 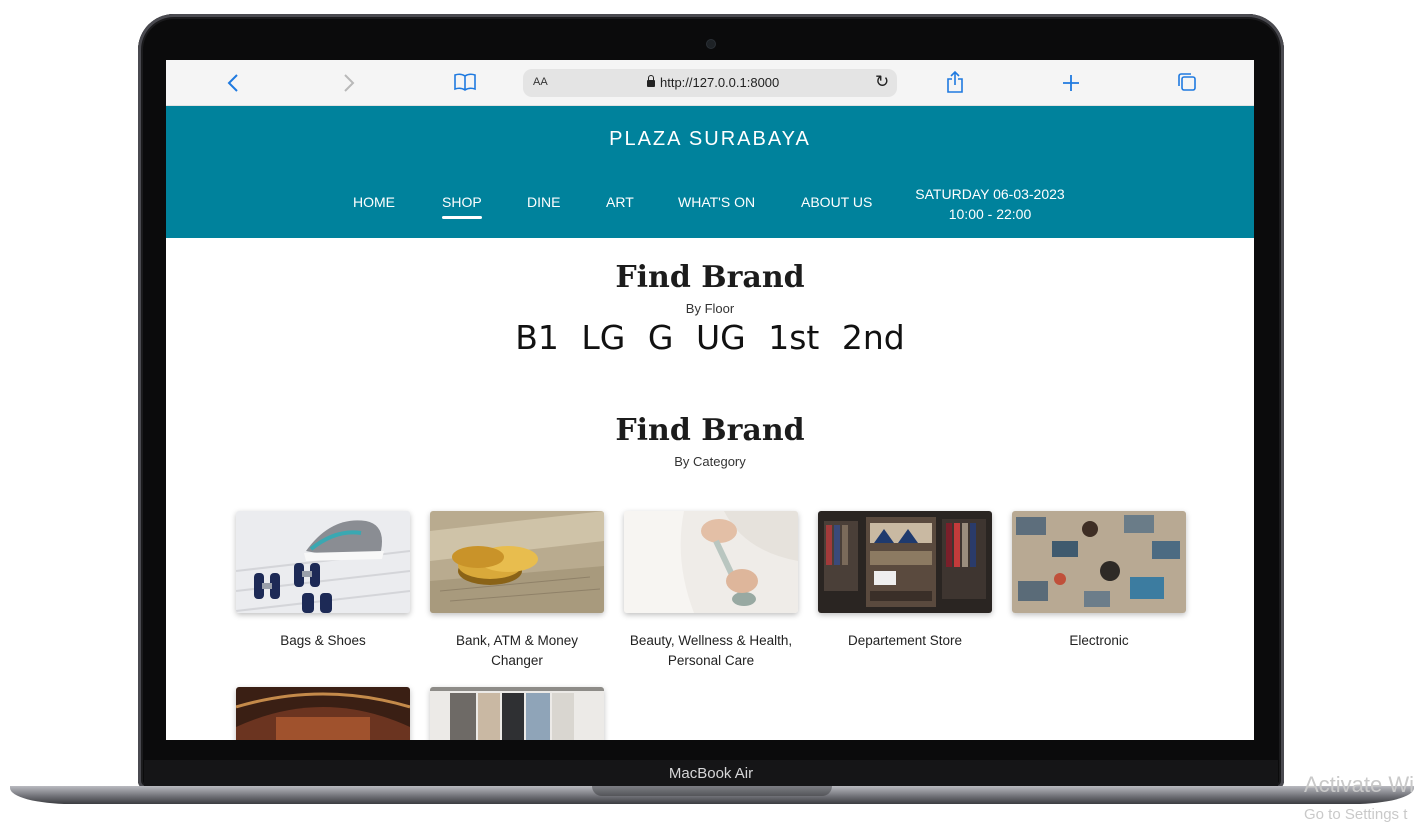 I want to click on find-brand-floor-title: Find Brand, so click(x=710, y=277).